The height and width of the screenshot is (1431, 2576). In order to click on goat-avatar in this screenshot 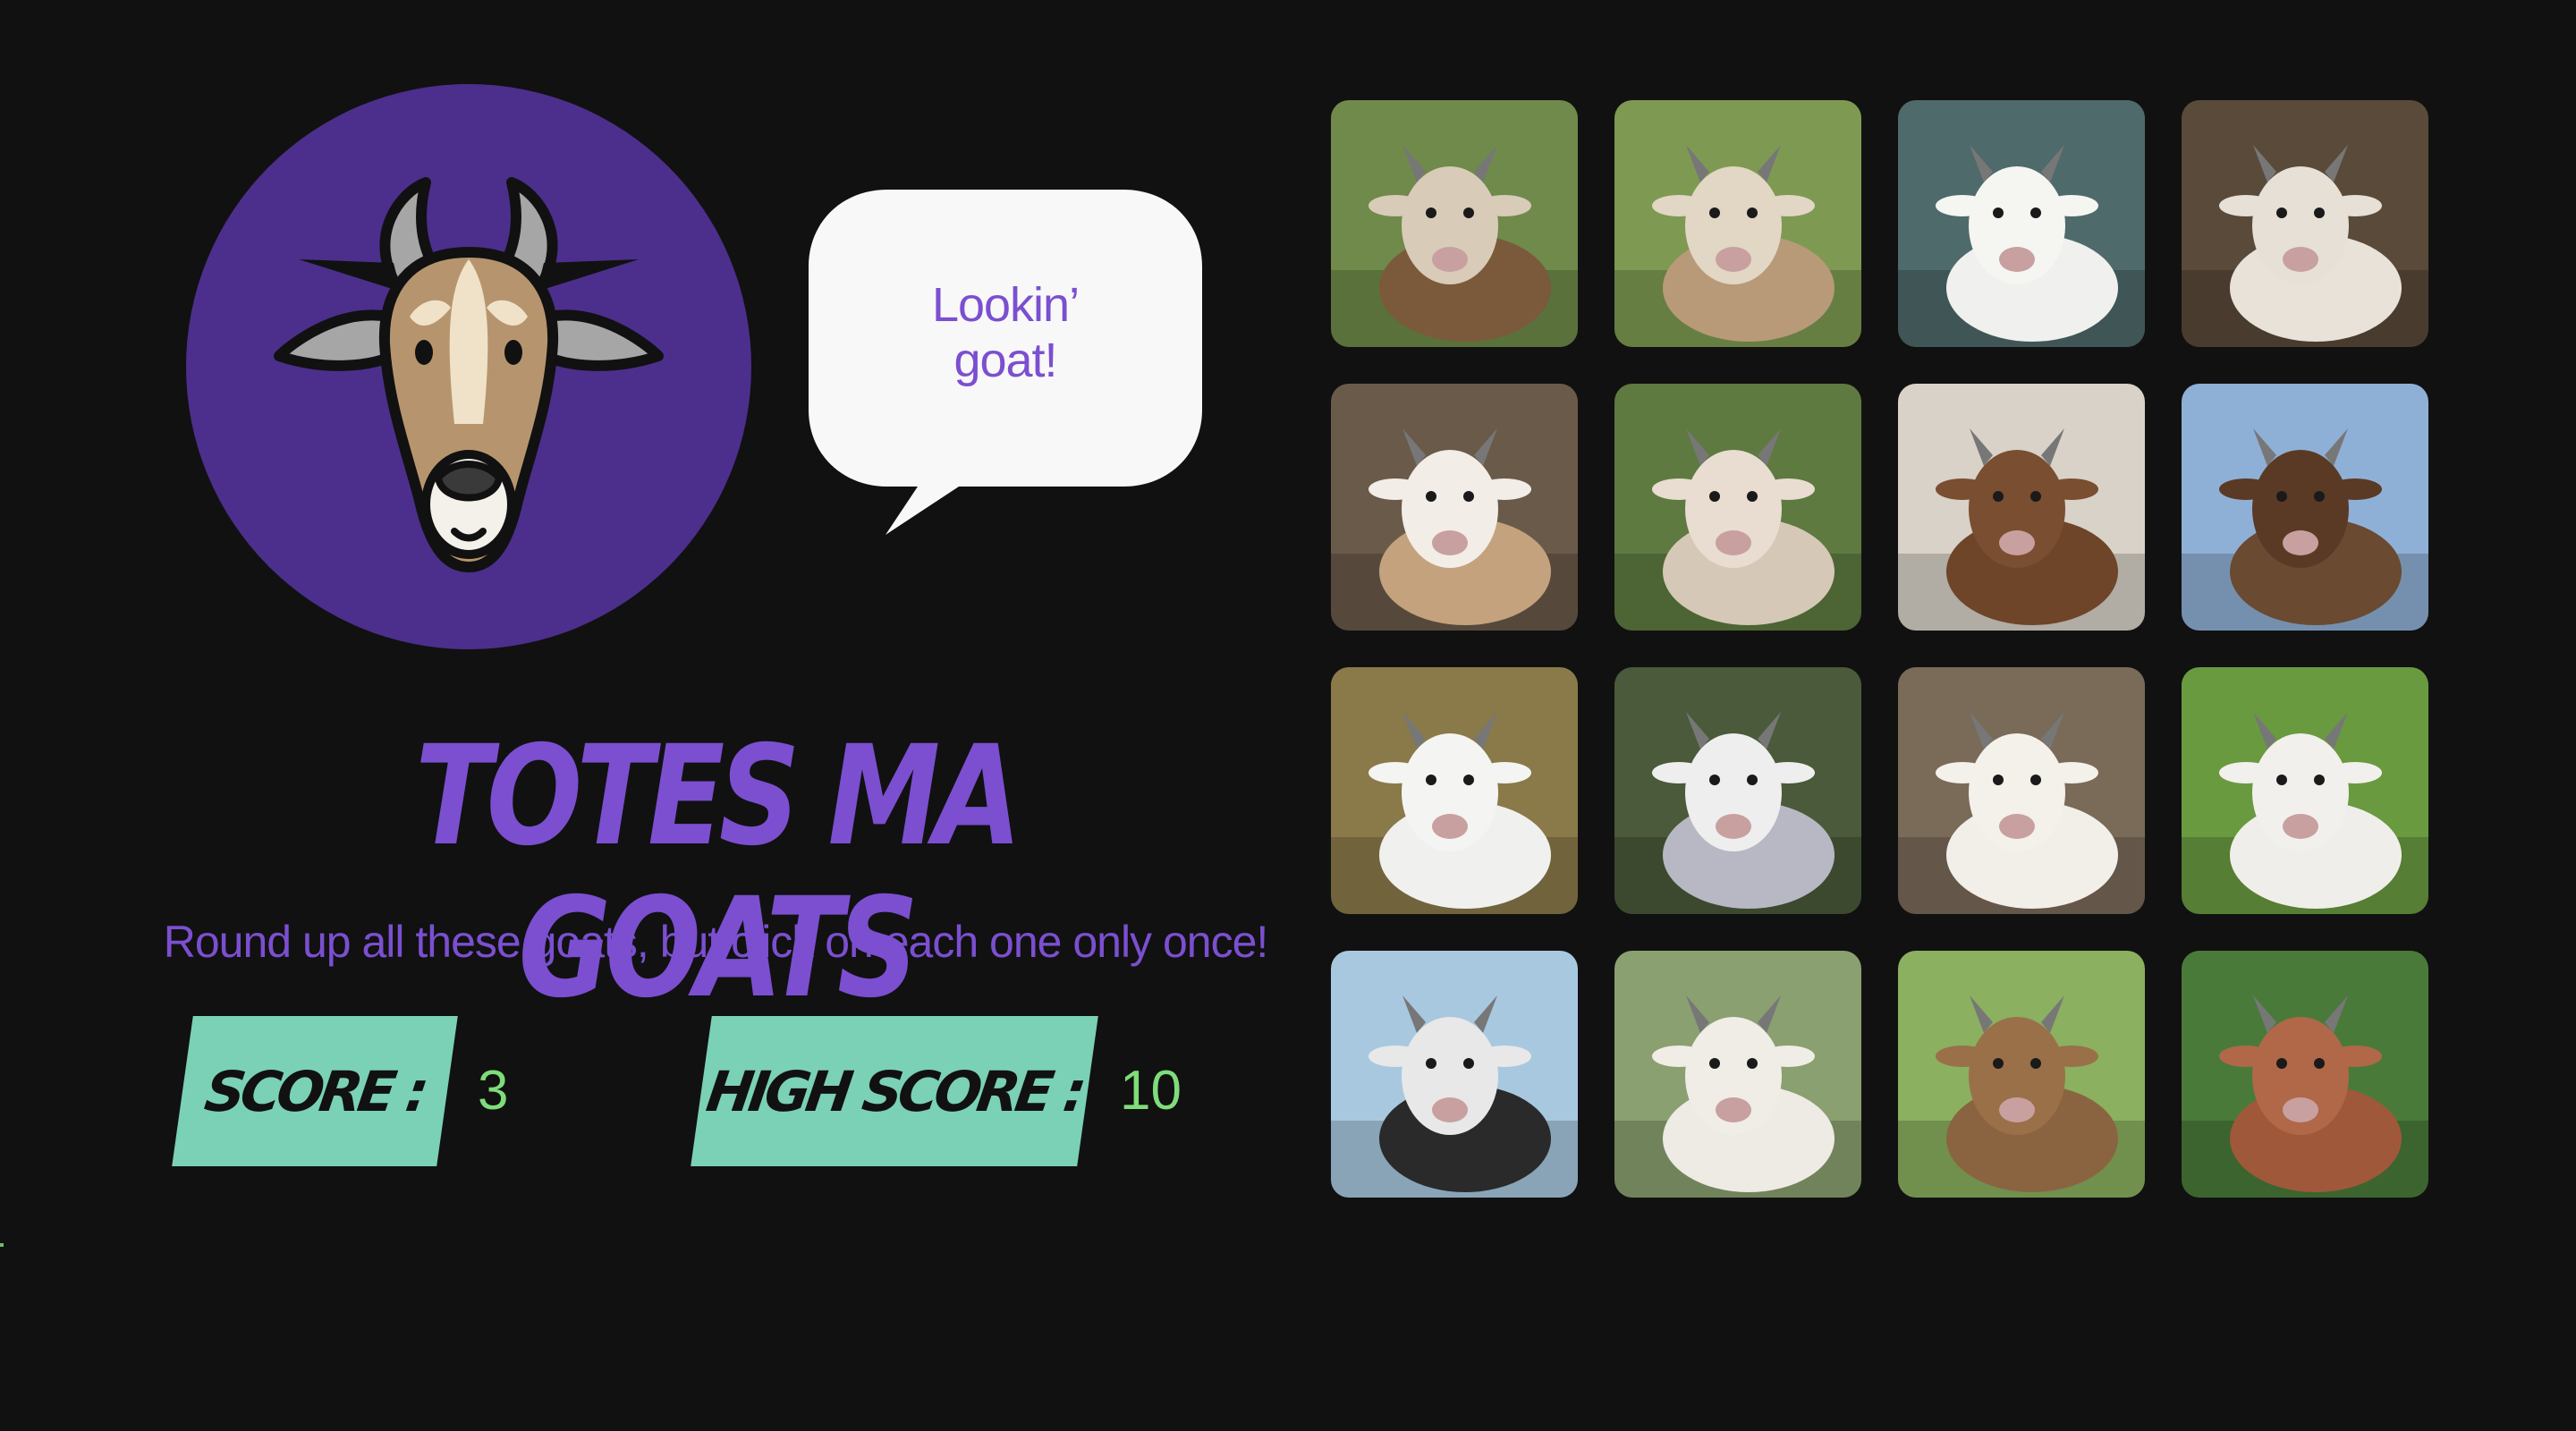, I will do `click(468, 367)`.